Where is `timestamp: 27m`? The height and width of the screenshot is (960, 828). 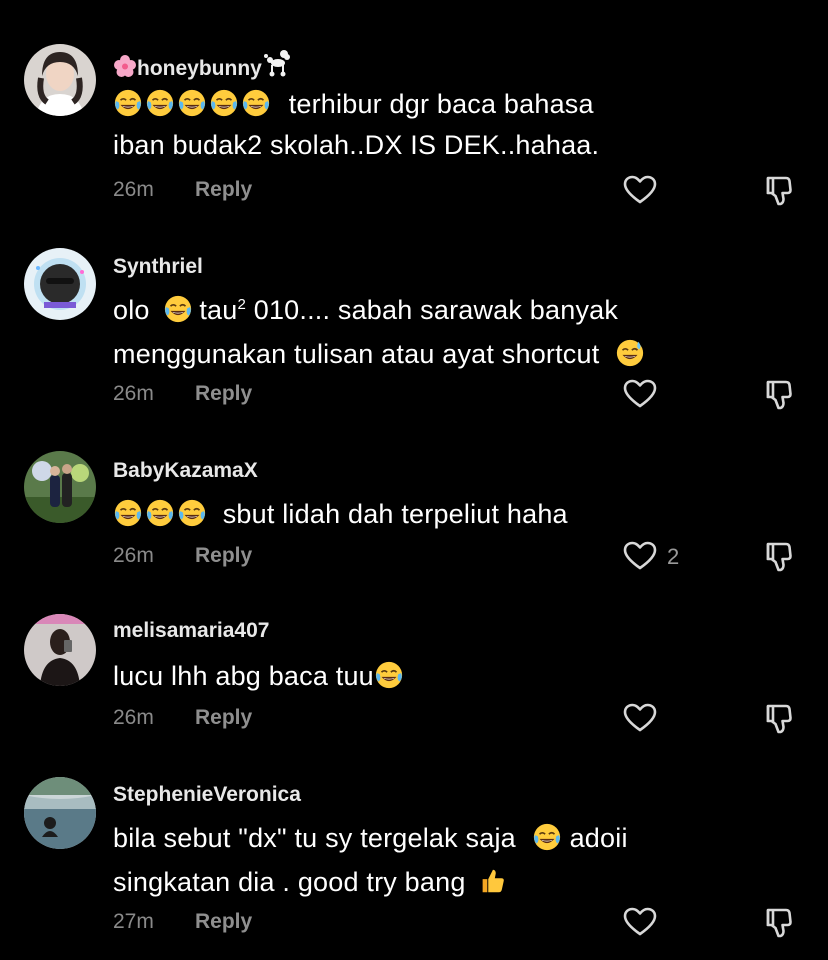
timestamp: 27m is located at coordinates (133, 921).